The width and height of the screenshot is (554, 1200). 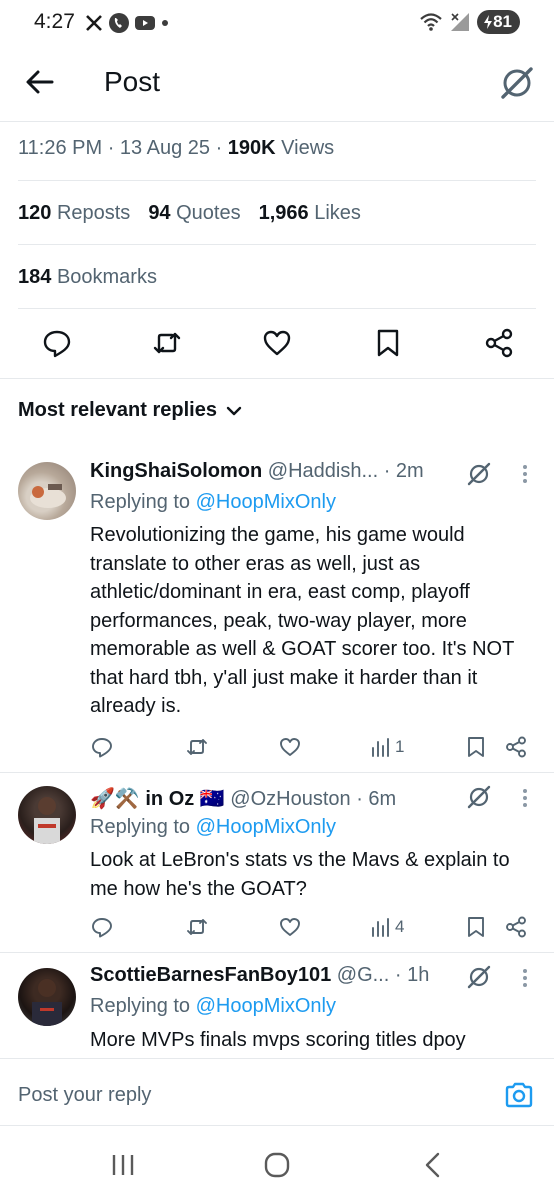 I want to click on reply-actions: 1, so click(x=277, y=749).